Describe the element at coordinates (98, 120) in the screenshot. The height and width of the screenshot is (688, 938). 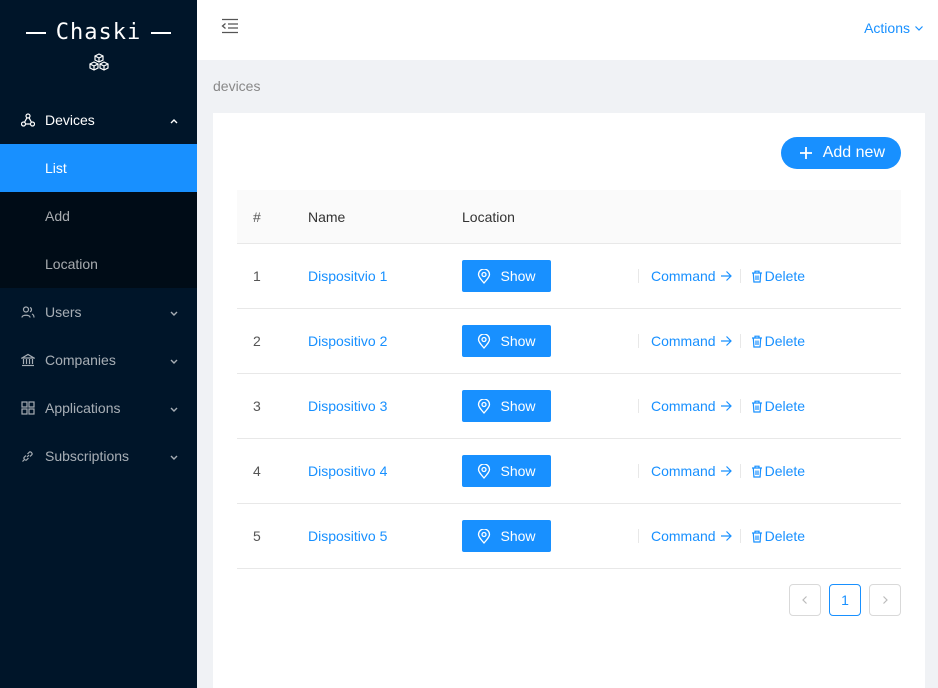
I see `sidebar-item-devices: Devices` at that location.